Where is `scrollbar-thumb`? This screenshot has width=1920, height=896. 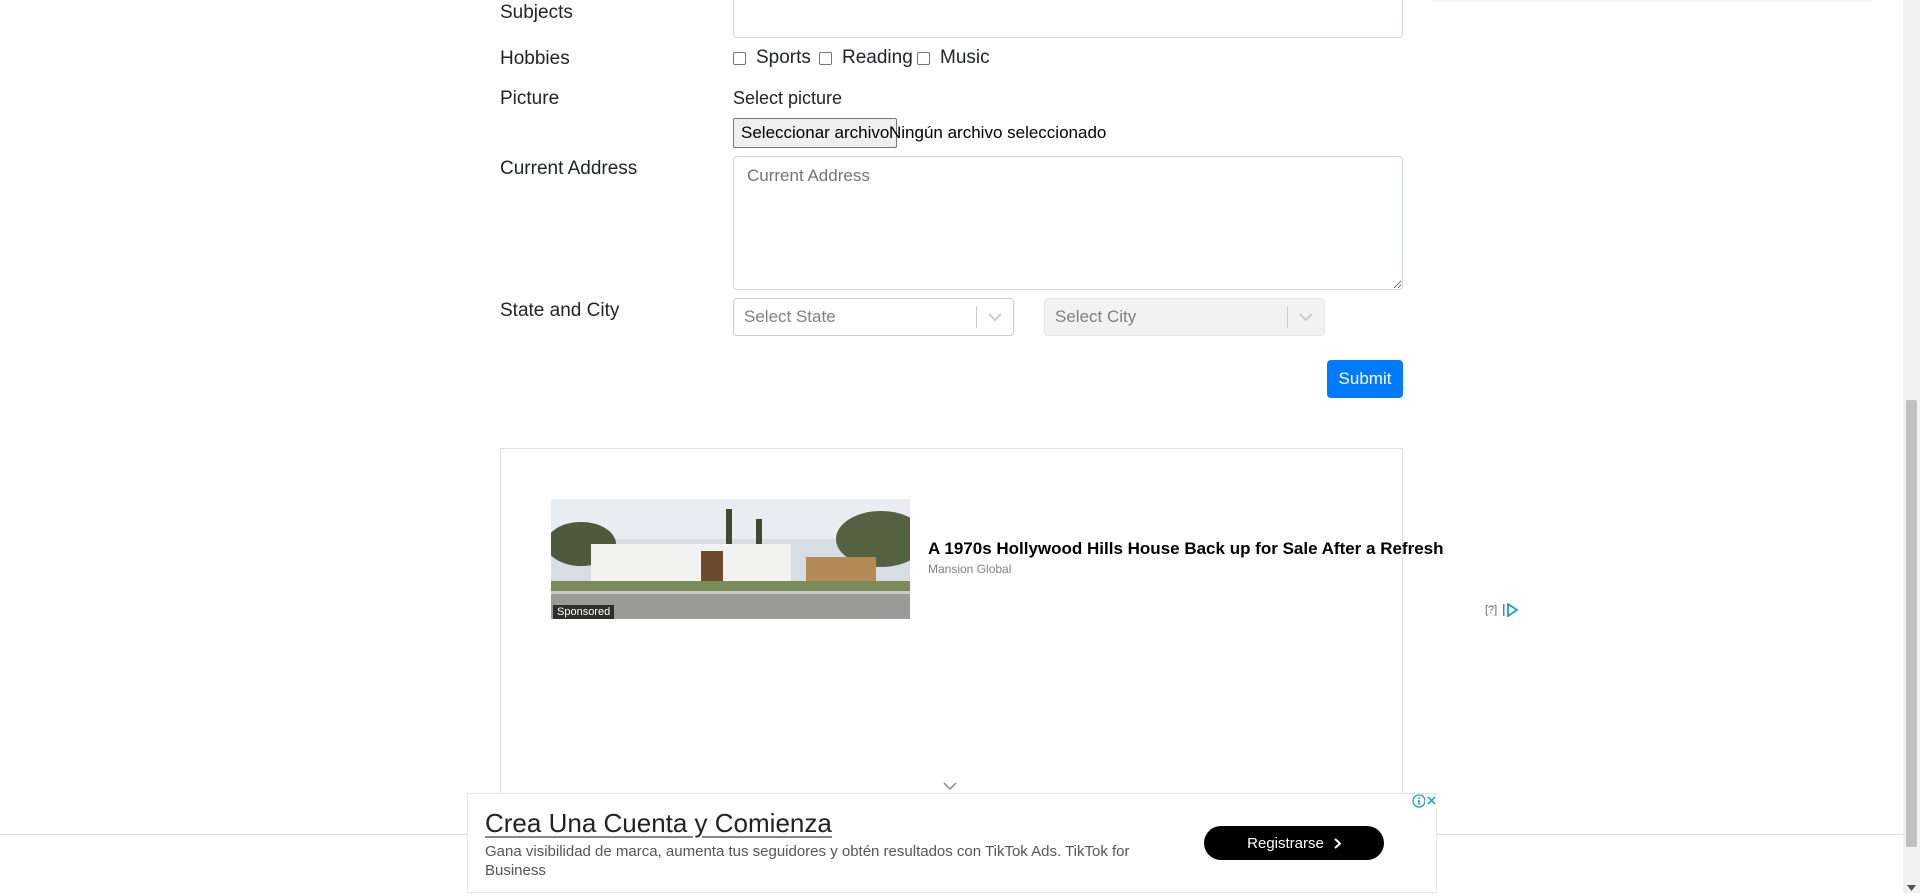 scrollbar-thumb is located at coordinates (1911, 623).